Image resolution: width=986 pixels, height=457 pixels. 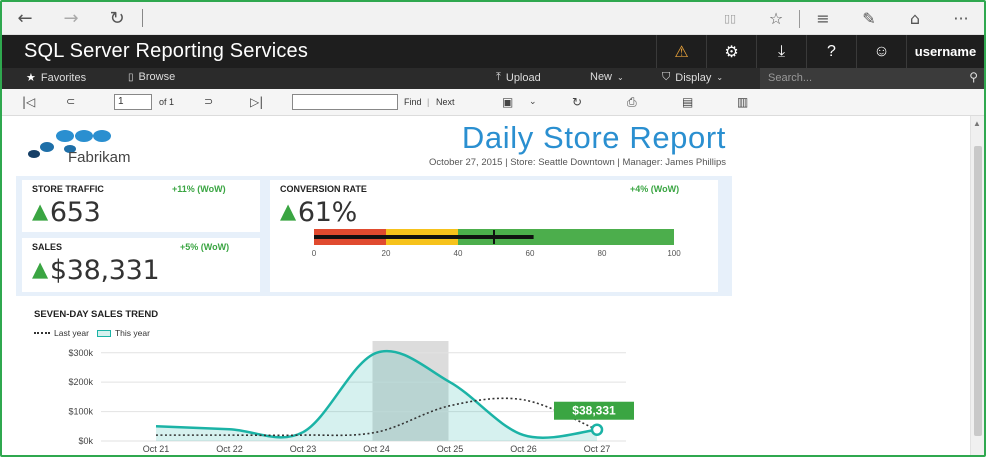 I want to click on scroll-up-icon: ▲, so click(x=977, y=123).